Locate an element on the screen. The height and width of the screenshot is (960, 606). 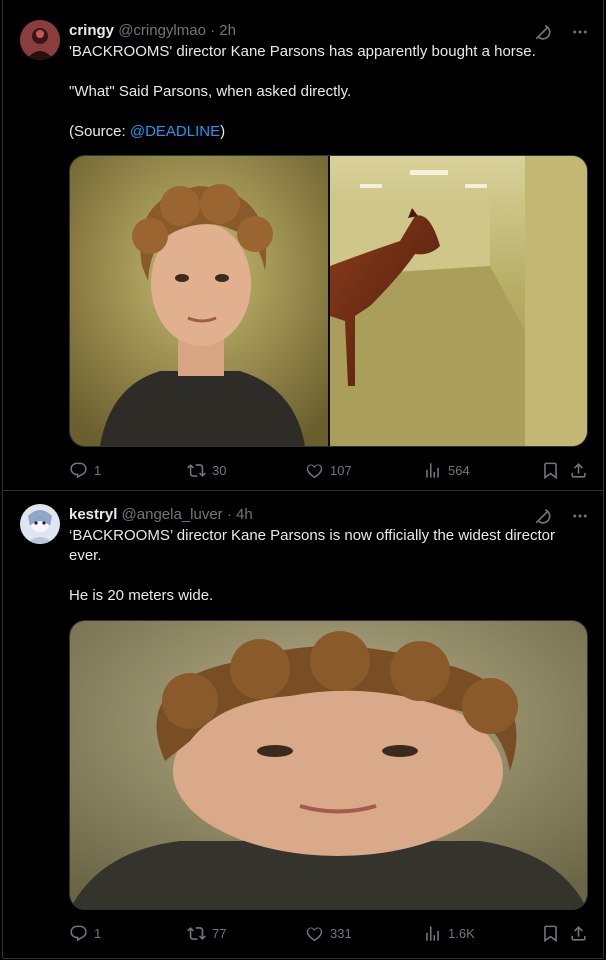
like-button: 107 is located at coordinates (328, 470).